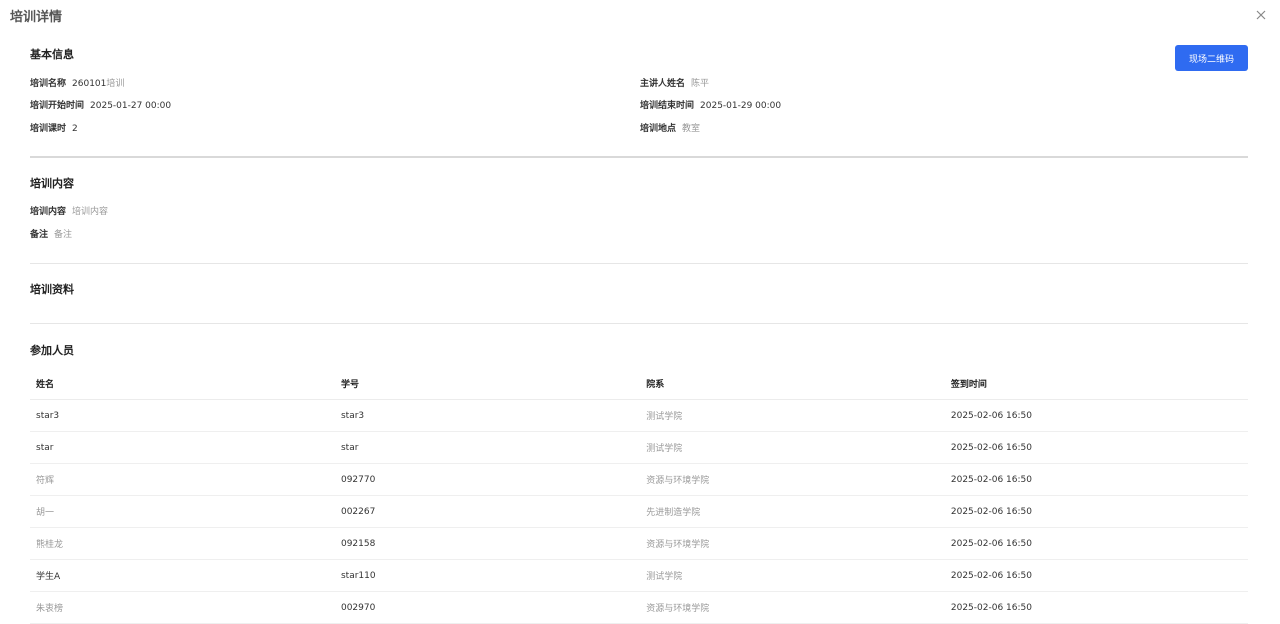 The width and height of the screenshot is (1280, 624). I want to click on field-value: 2025-01-29 00:00, so click(741, 106).